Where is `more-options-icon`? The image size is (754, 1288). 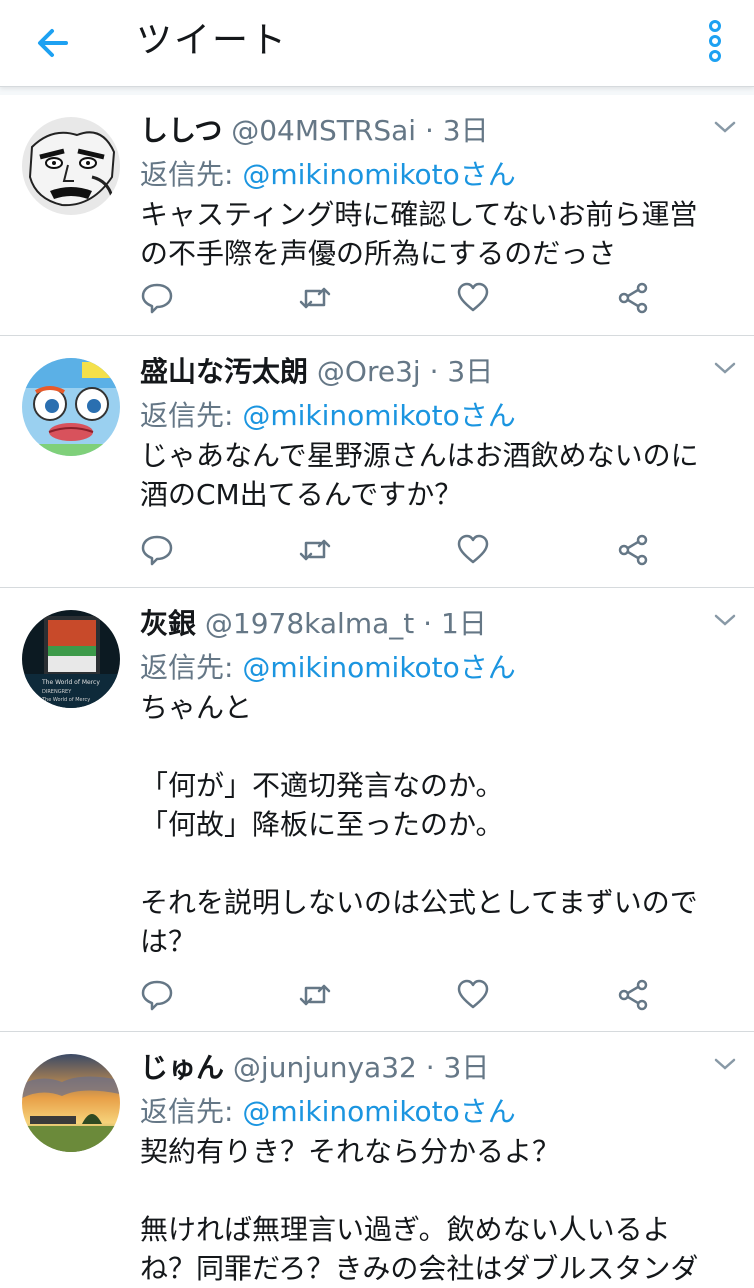
more-options-icon is located at coordinates (715, 42).